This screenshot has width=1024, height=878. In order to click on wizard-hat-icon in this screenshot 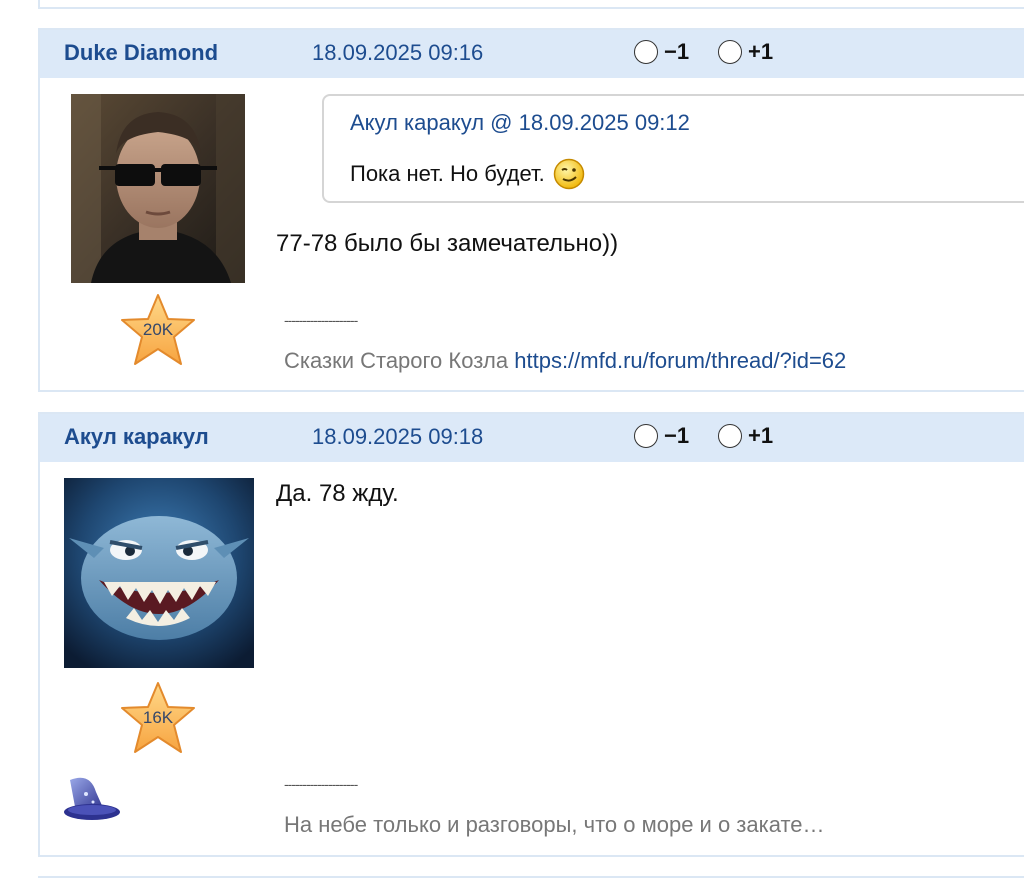, I will do `click(92, 798)`.